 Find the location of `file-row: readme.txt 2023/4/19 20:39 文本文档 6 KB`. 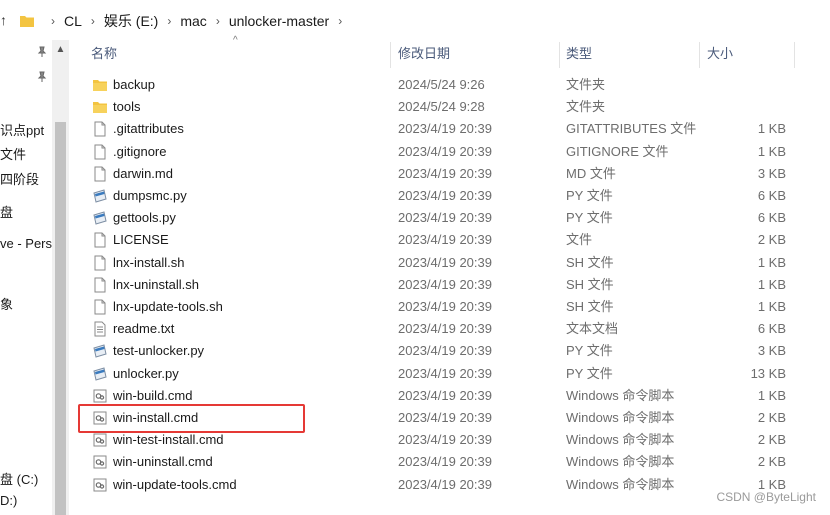

file-row: readme.txt 2023/4/19 20:39 文本文档 6 KB is located at coordinates (454, 329).